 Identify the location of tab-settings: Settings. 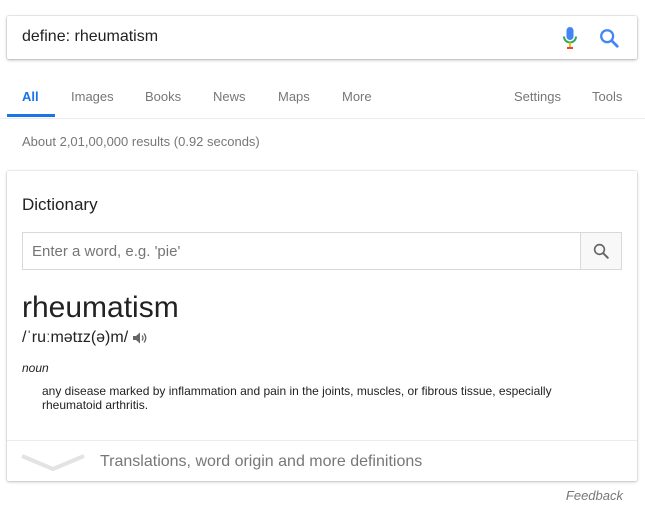
(537, 96).